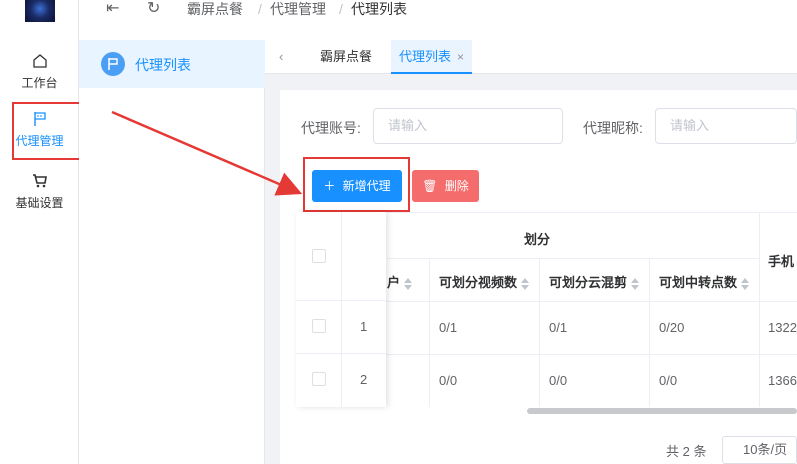 The width and height of the screenshot is (797, 464). I want to click on submenu-item-label: 代理列表, so click(163, 65).